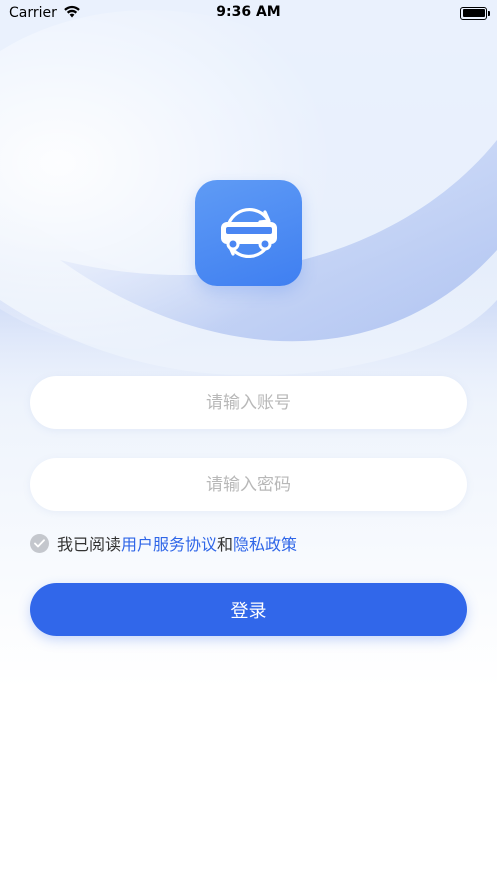 The height and width of the screenshot is (883, 497). I want to click on agreement-checkbox, so click(39, 543).